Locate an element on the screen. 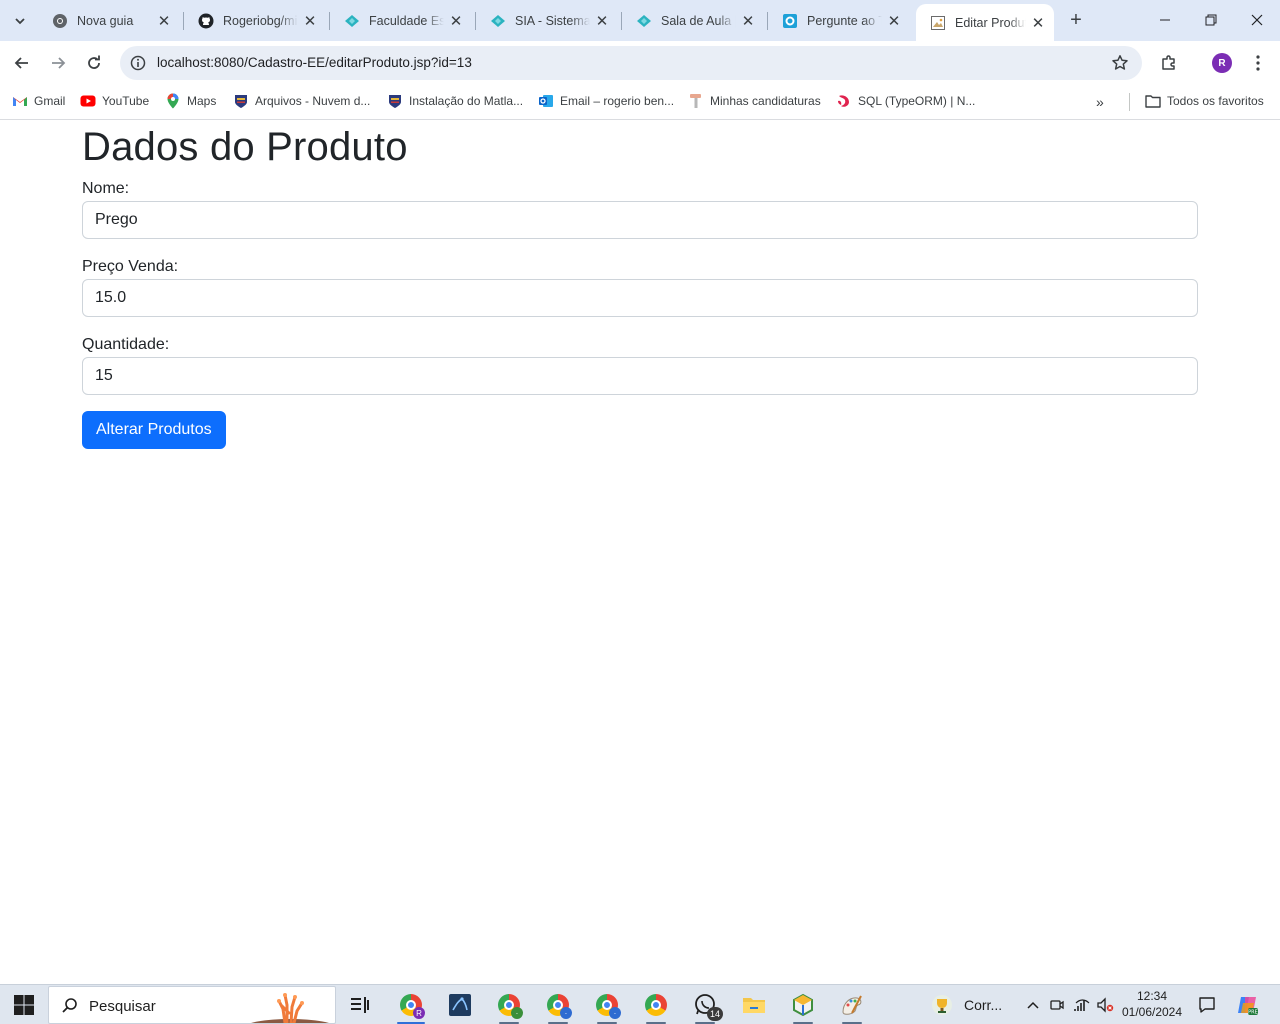 The image size is (1280, 1024). chat-bubble-icon is located at coordinates (1207, 1005).